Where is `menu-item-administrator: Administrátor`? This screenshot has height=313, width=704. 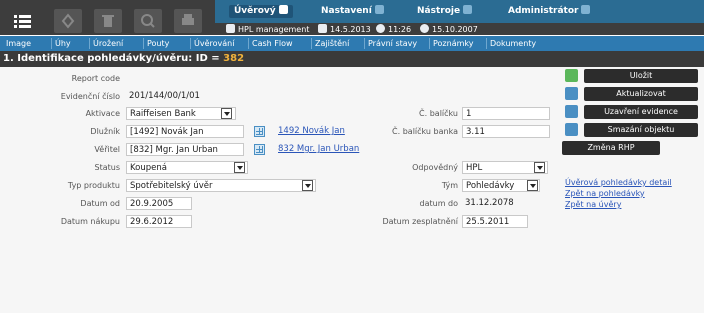
menu-item-administrator: Administrátor is located at coordinates (549, 11).